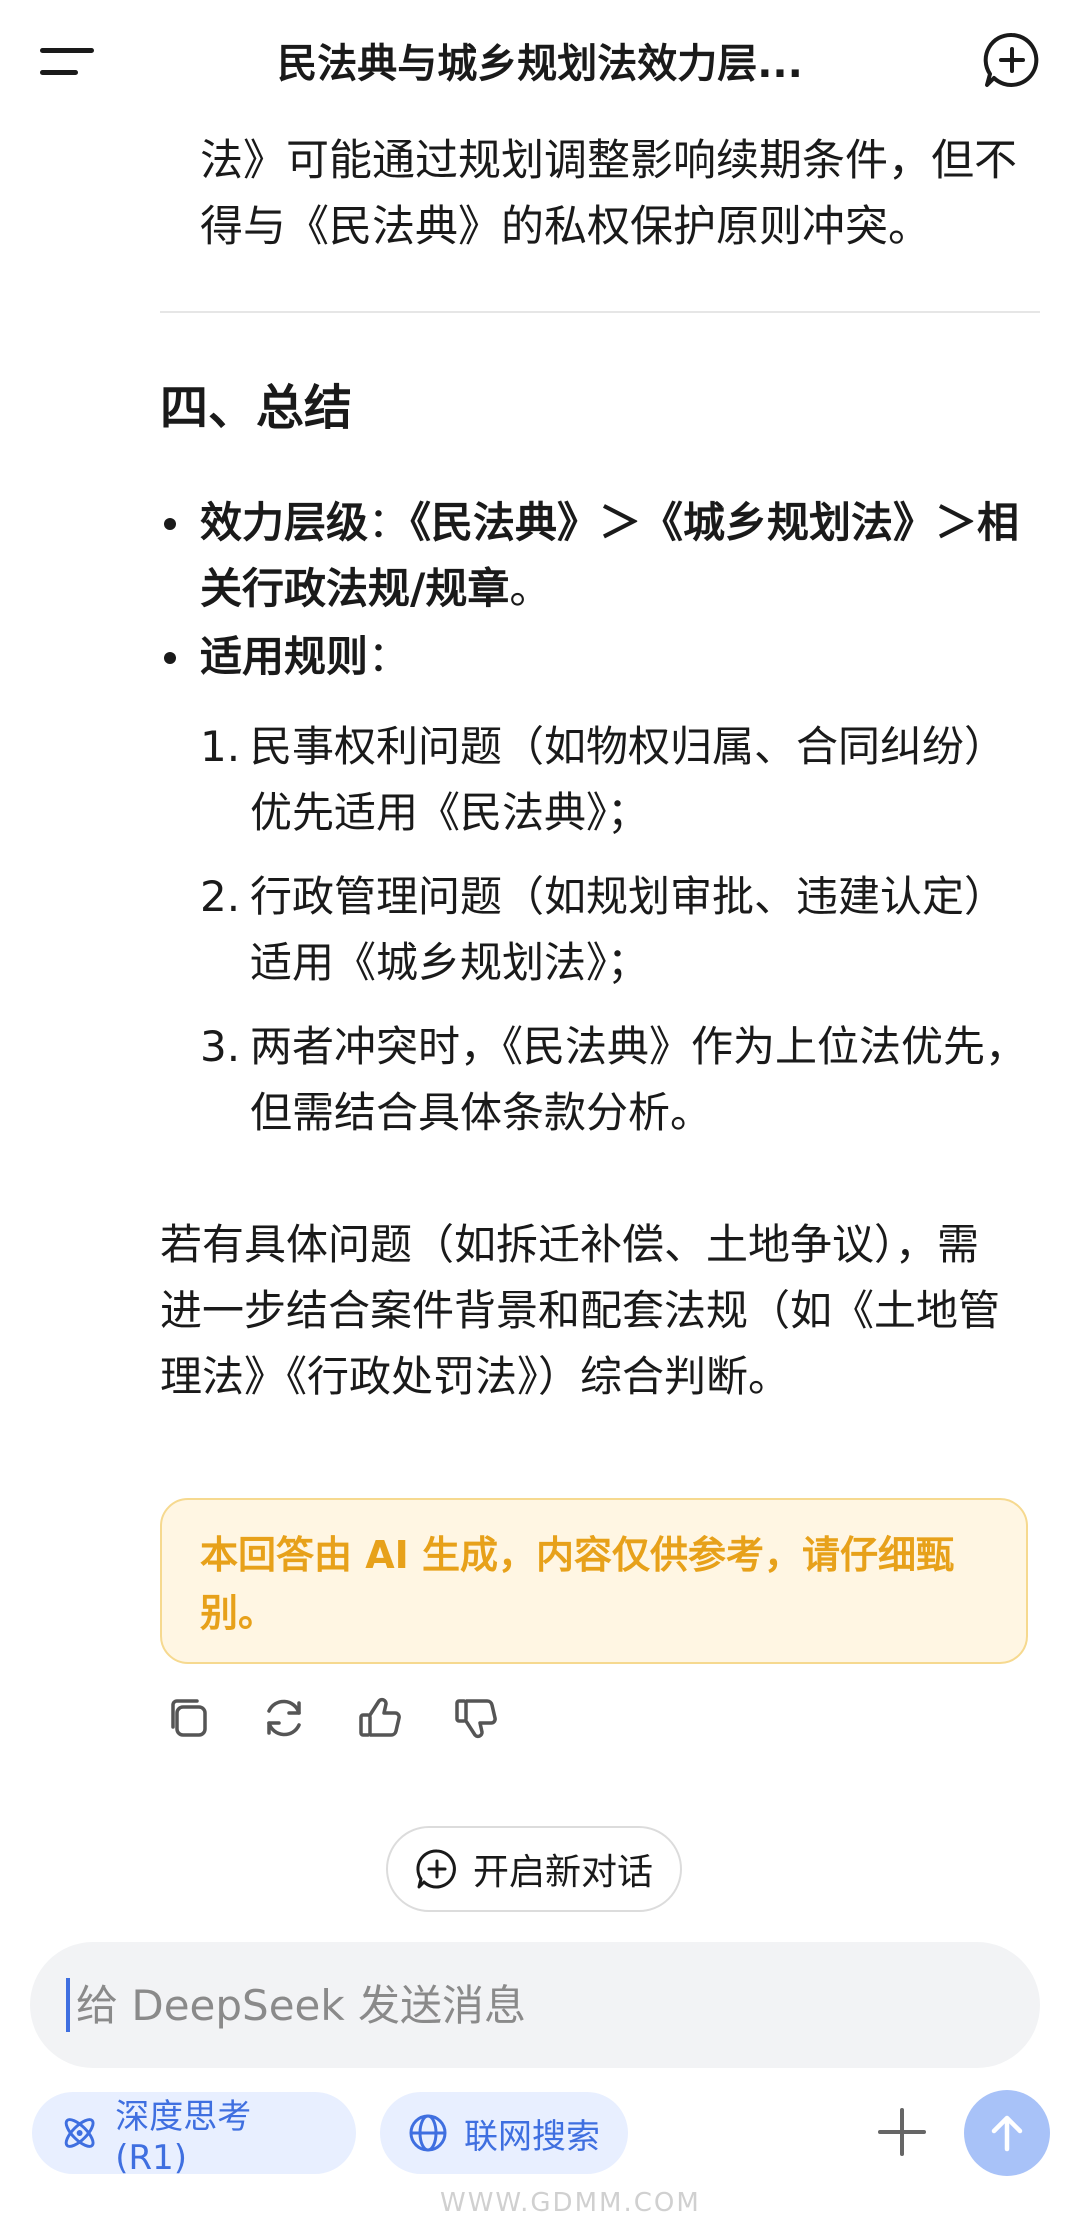  I want to click on bullet-label: 适用规则, so click(284, 656).